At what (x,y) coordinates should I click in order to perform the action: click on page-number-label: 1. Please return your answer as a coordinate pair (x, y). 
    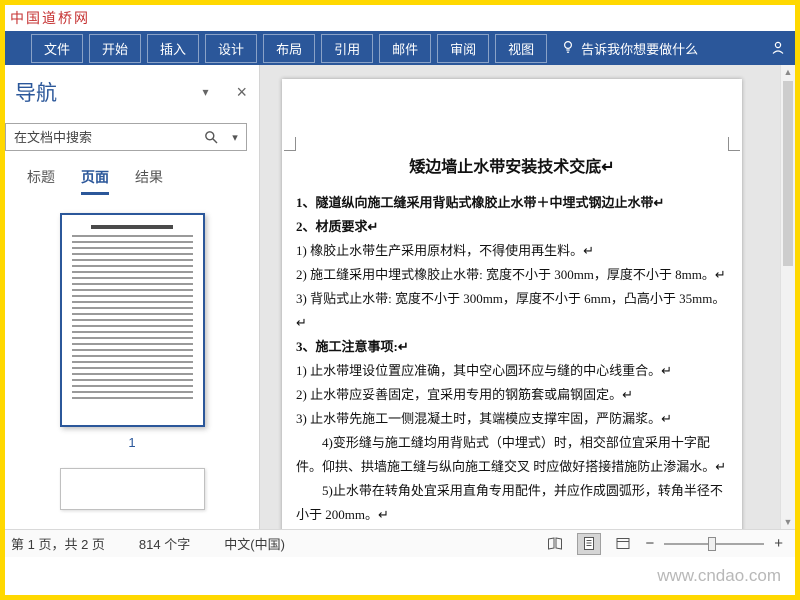
    Looking at the image, I should click on (132, 442).